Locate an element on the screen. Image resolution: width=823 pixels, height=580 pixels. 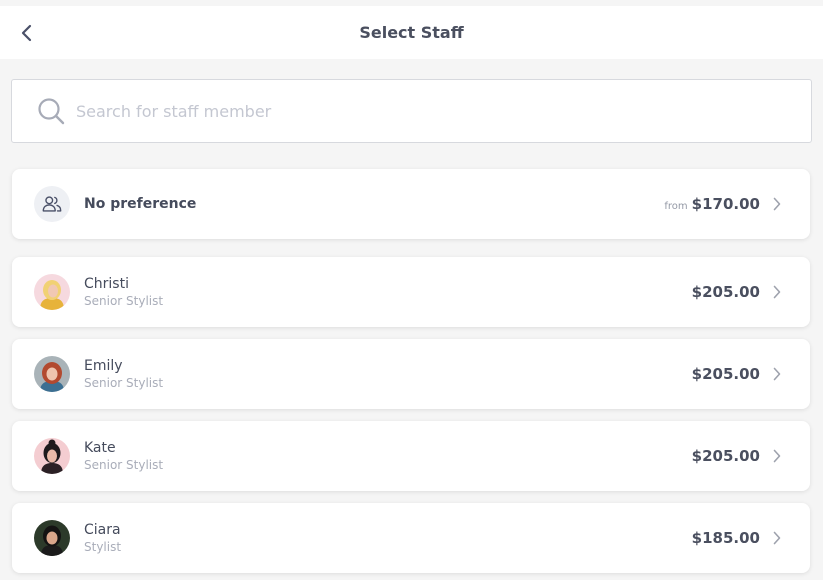
header: Select Staff is located at coordinates (411, 32).